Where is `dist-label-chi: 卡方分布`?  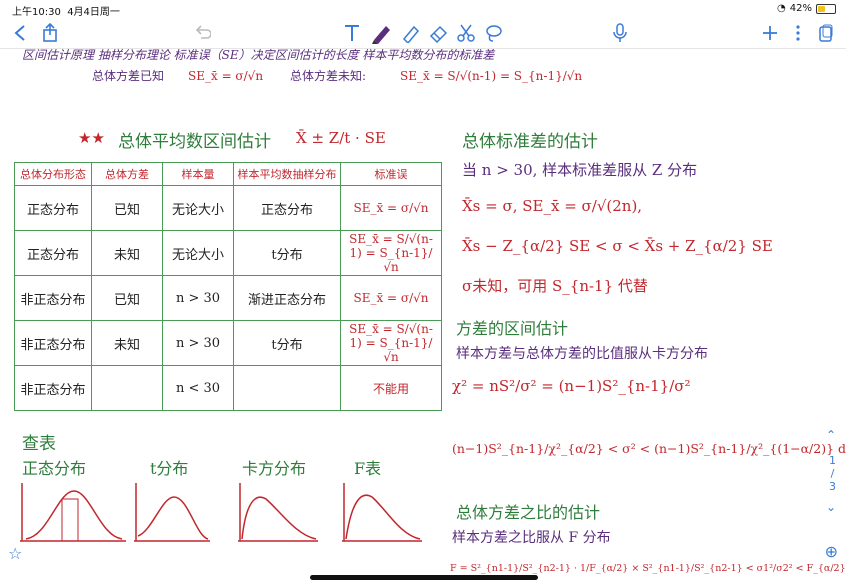 dist-label-chi: 卡方分布 is located at coordinates (274, 468).